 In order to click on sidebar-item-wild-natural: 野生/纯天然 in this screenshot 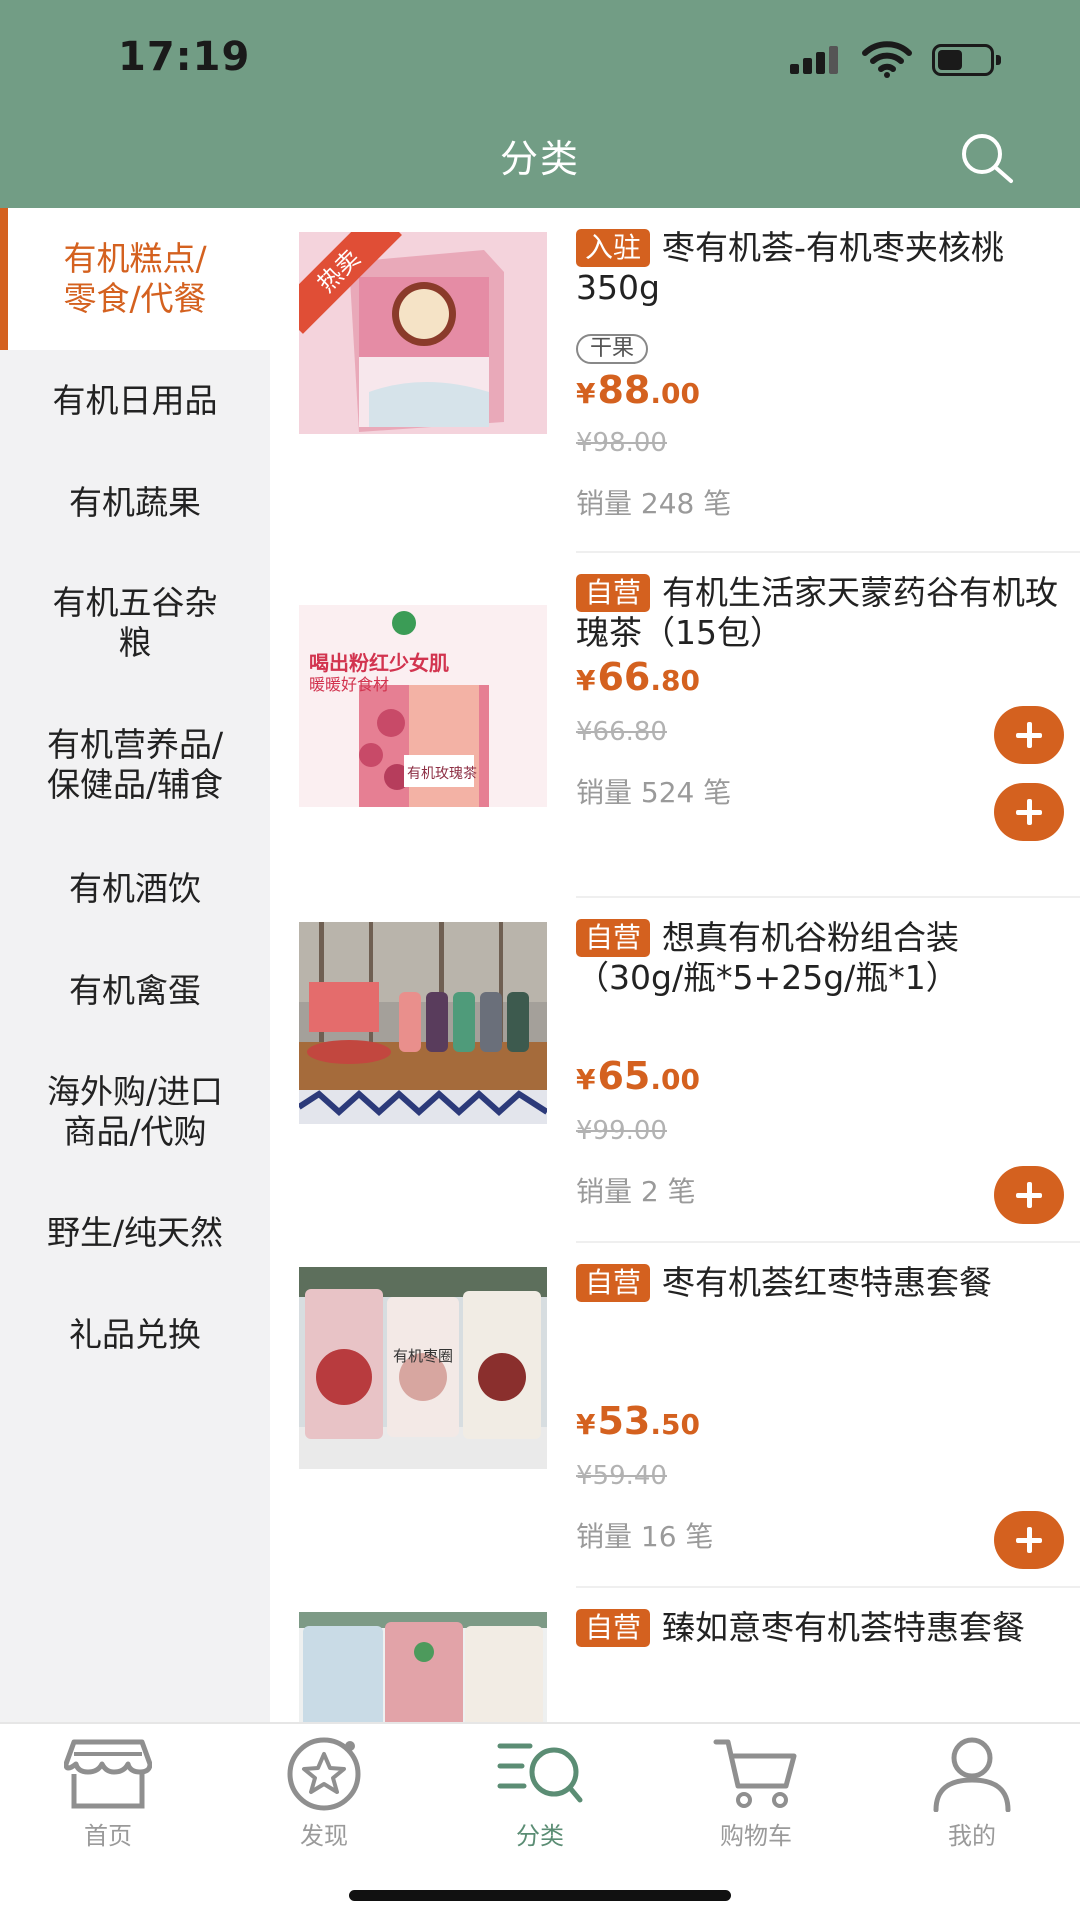, I will do `click(135, 1233)`.